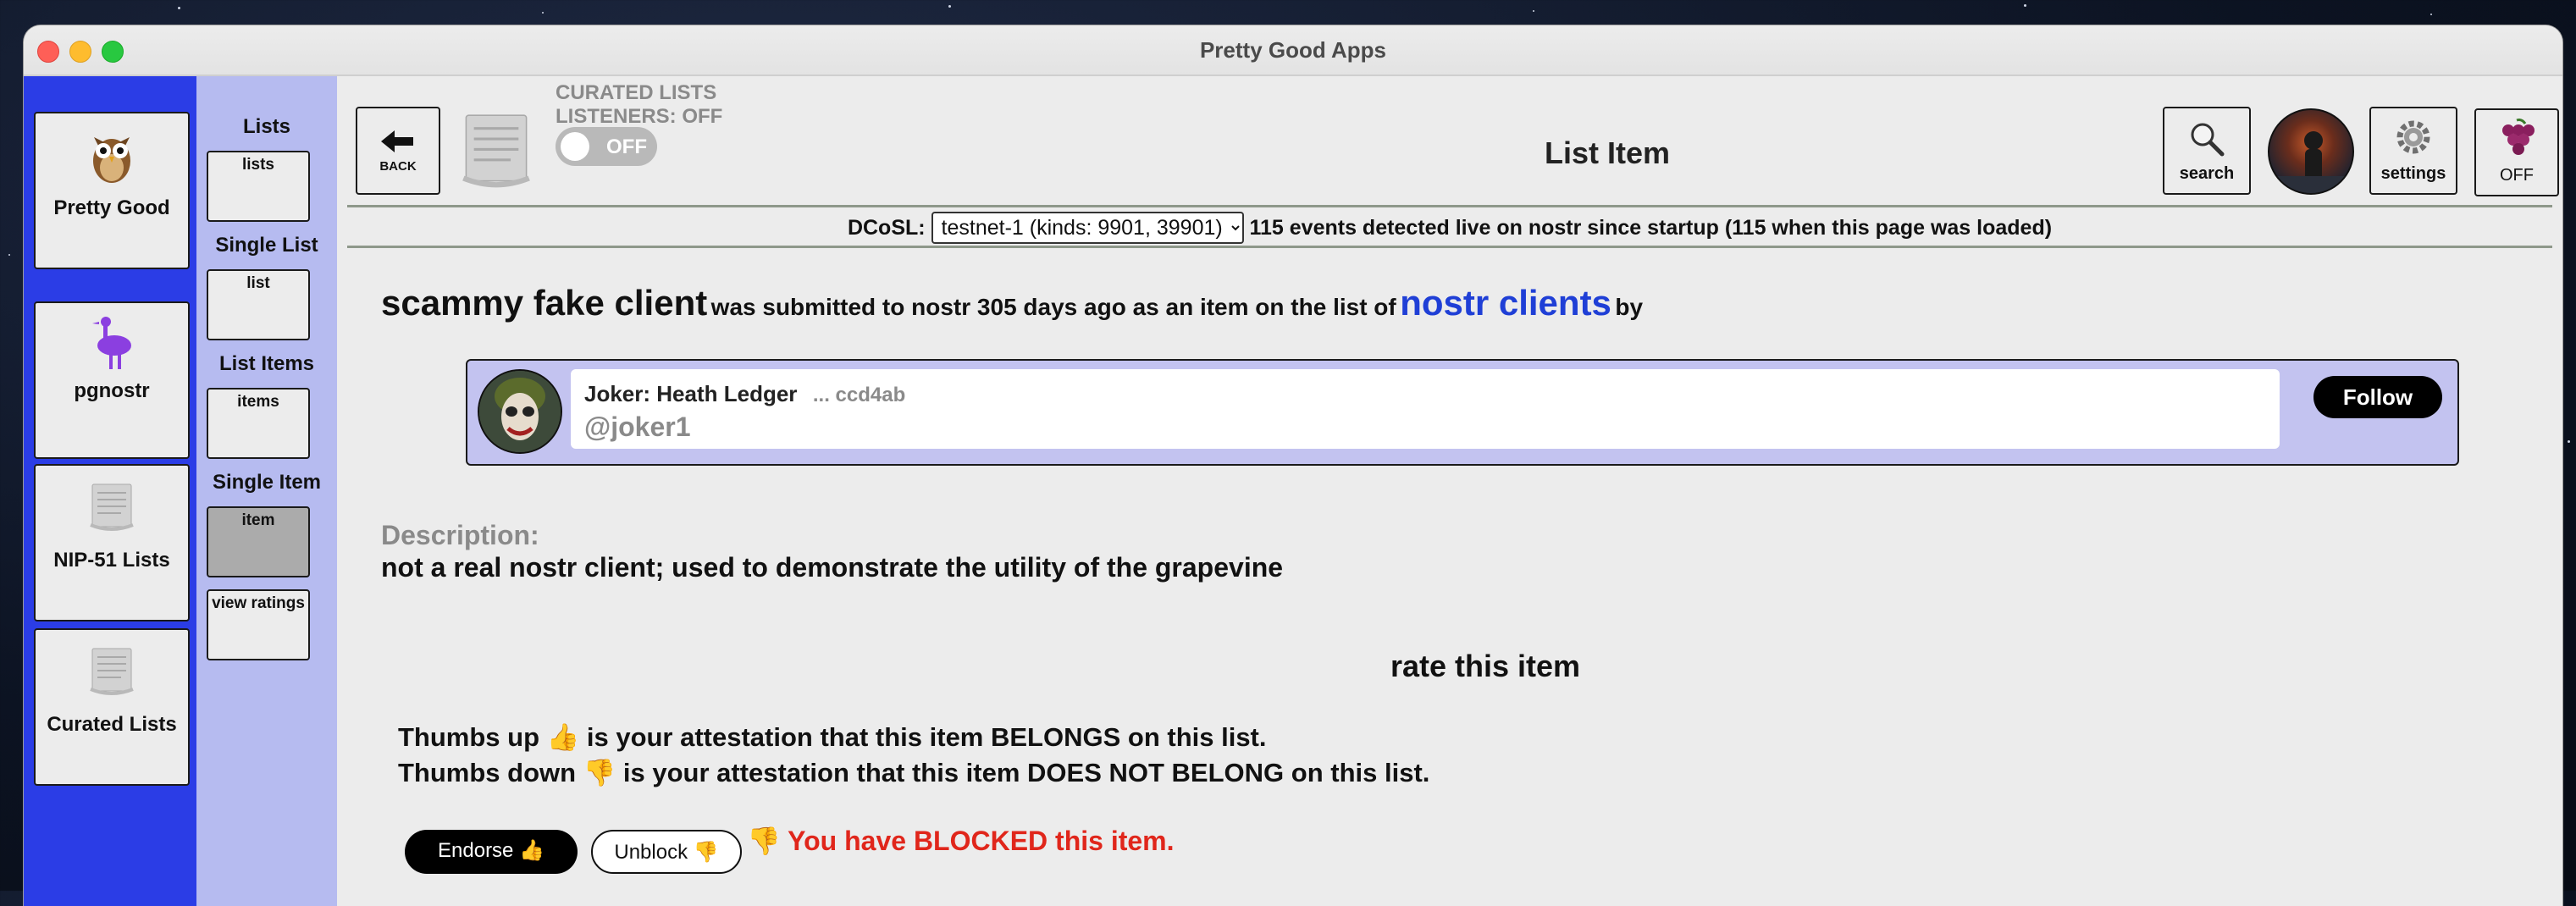  What do you see at coordinates (1505, 303) in the screenshot?
I see `list-name-link: nostr clients` at bounding box center [1505, 303].